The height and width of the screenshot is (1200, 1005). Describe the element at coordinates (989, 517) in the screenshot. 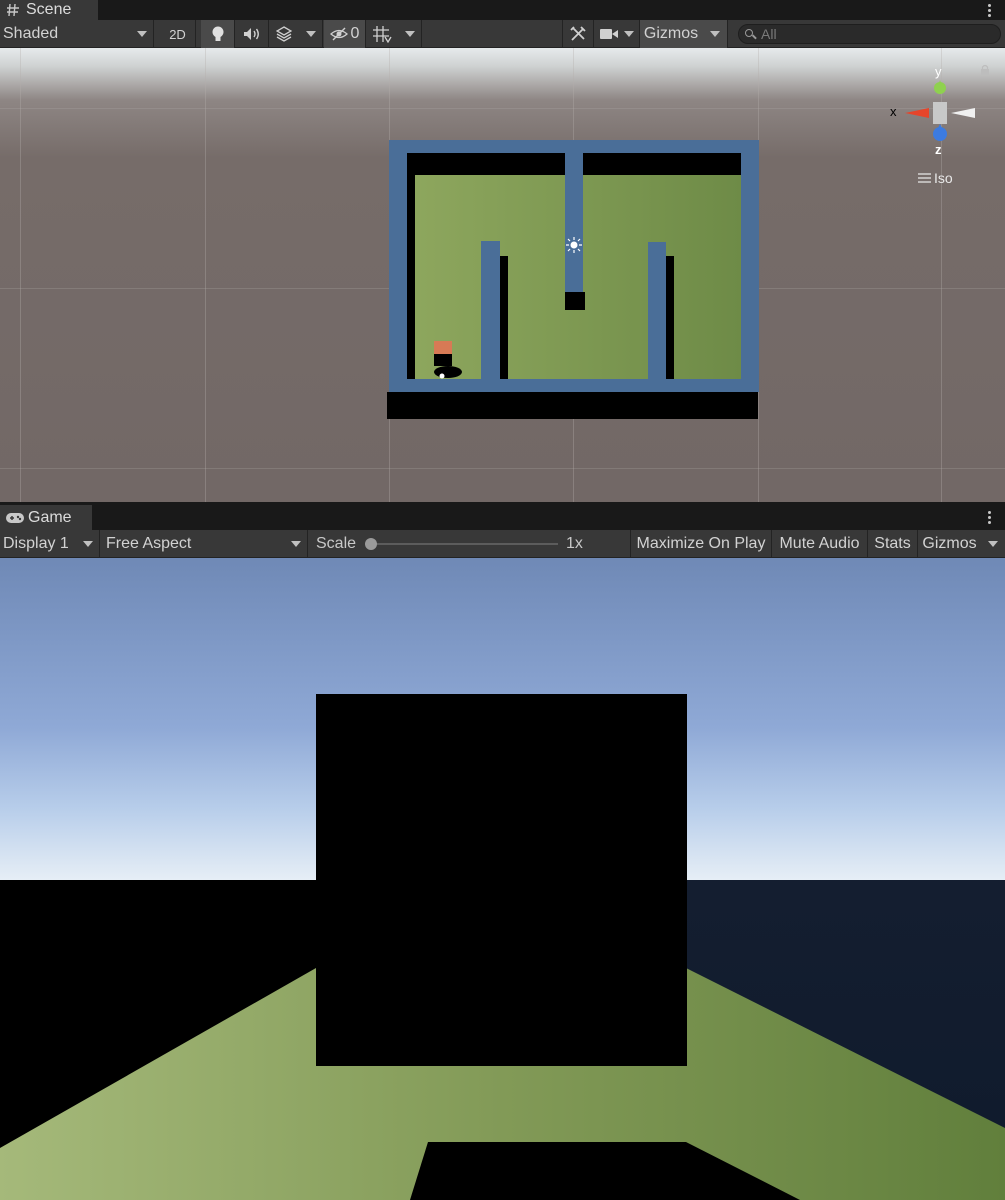

I see `game-panel-menu-icon` at that location.